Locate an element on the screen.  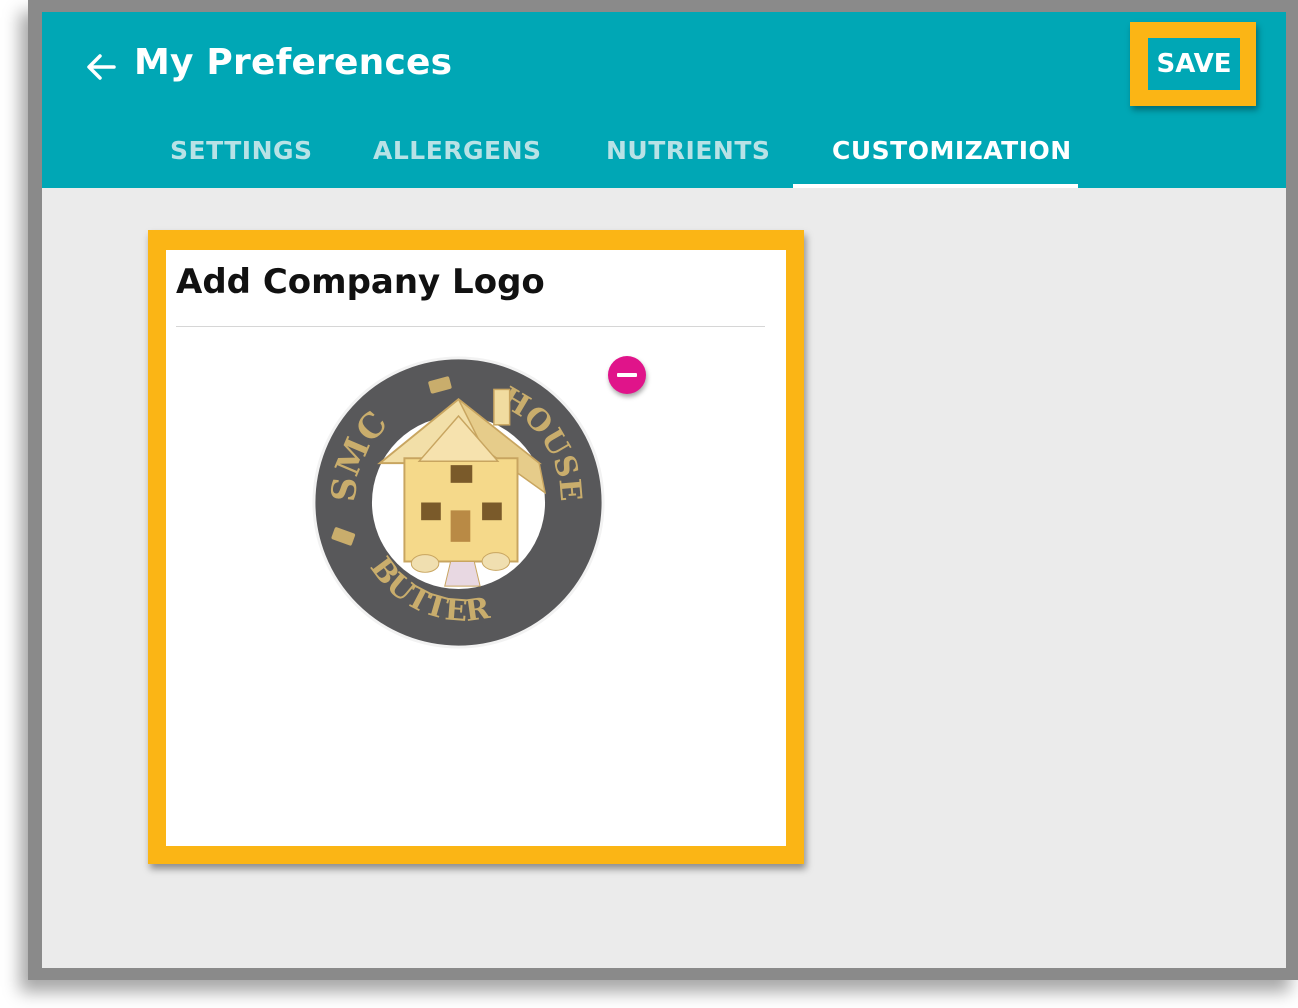
tab-allergens: ALLERGENS is located at coordinates (457, 150).